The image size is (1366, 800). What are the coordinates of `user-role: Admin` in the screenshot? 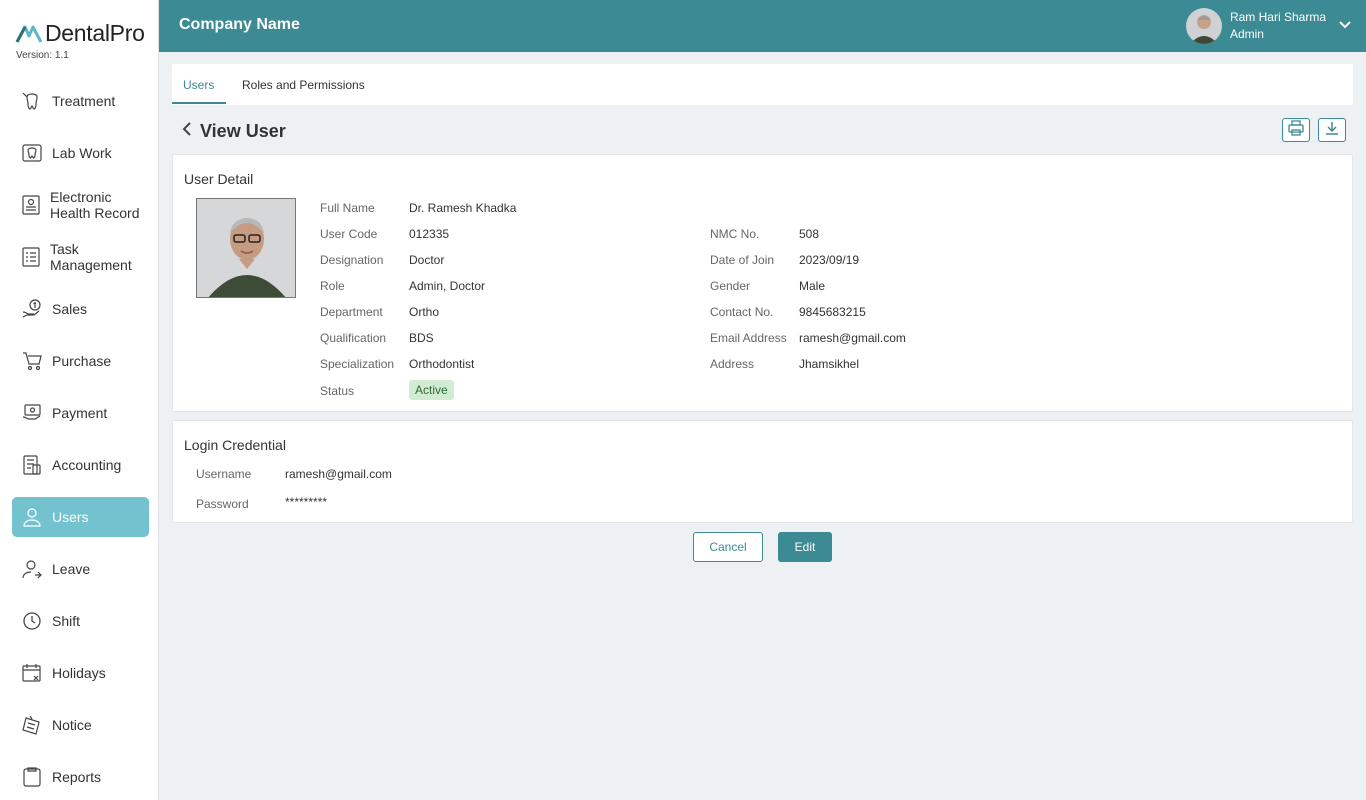 It's located at (1246, 34).